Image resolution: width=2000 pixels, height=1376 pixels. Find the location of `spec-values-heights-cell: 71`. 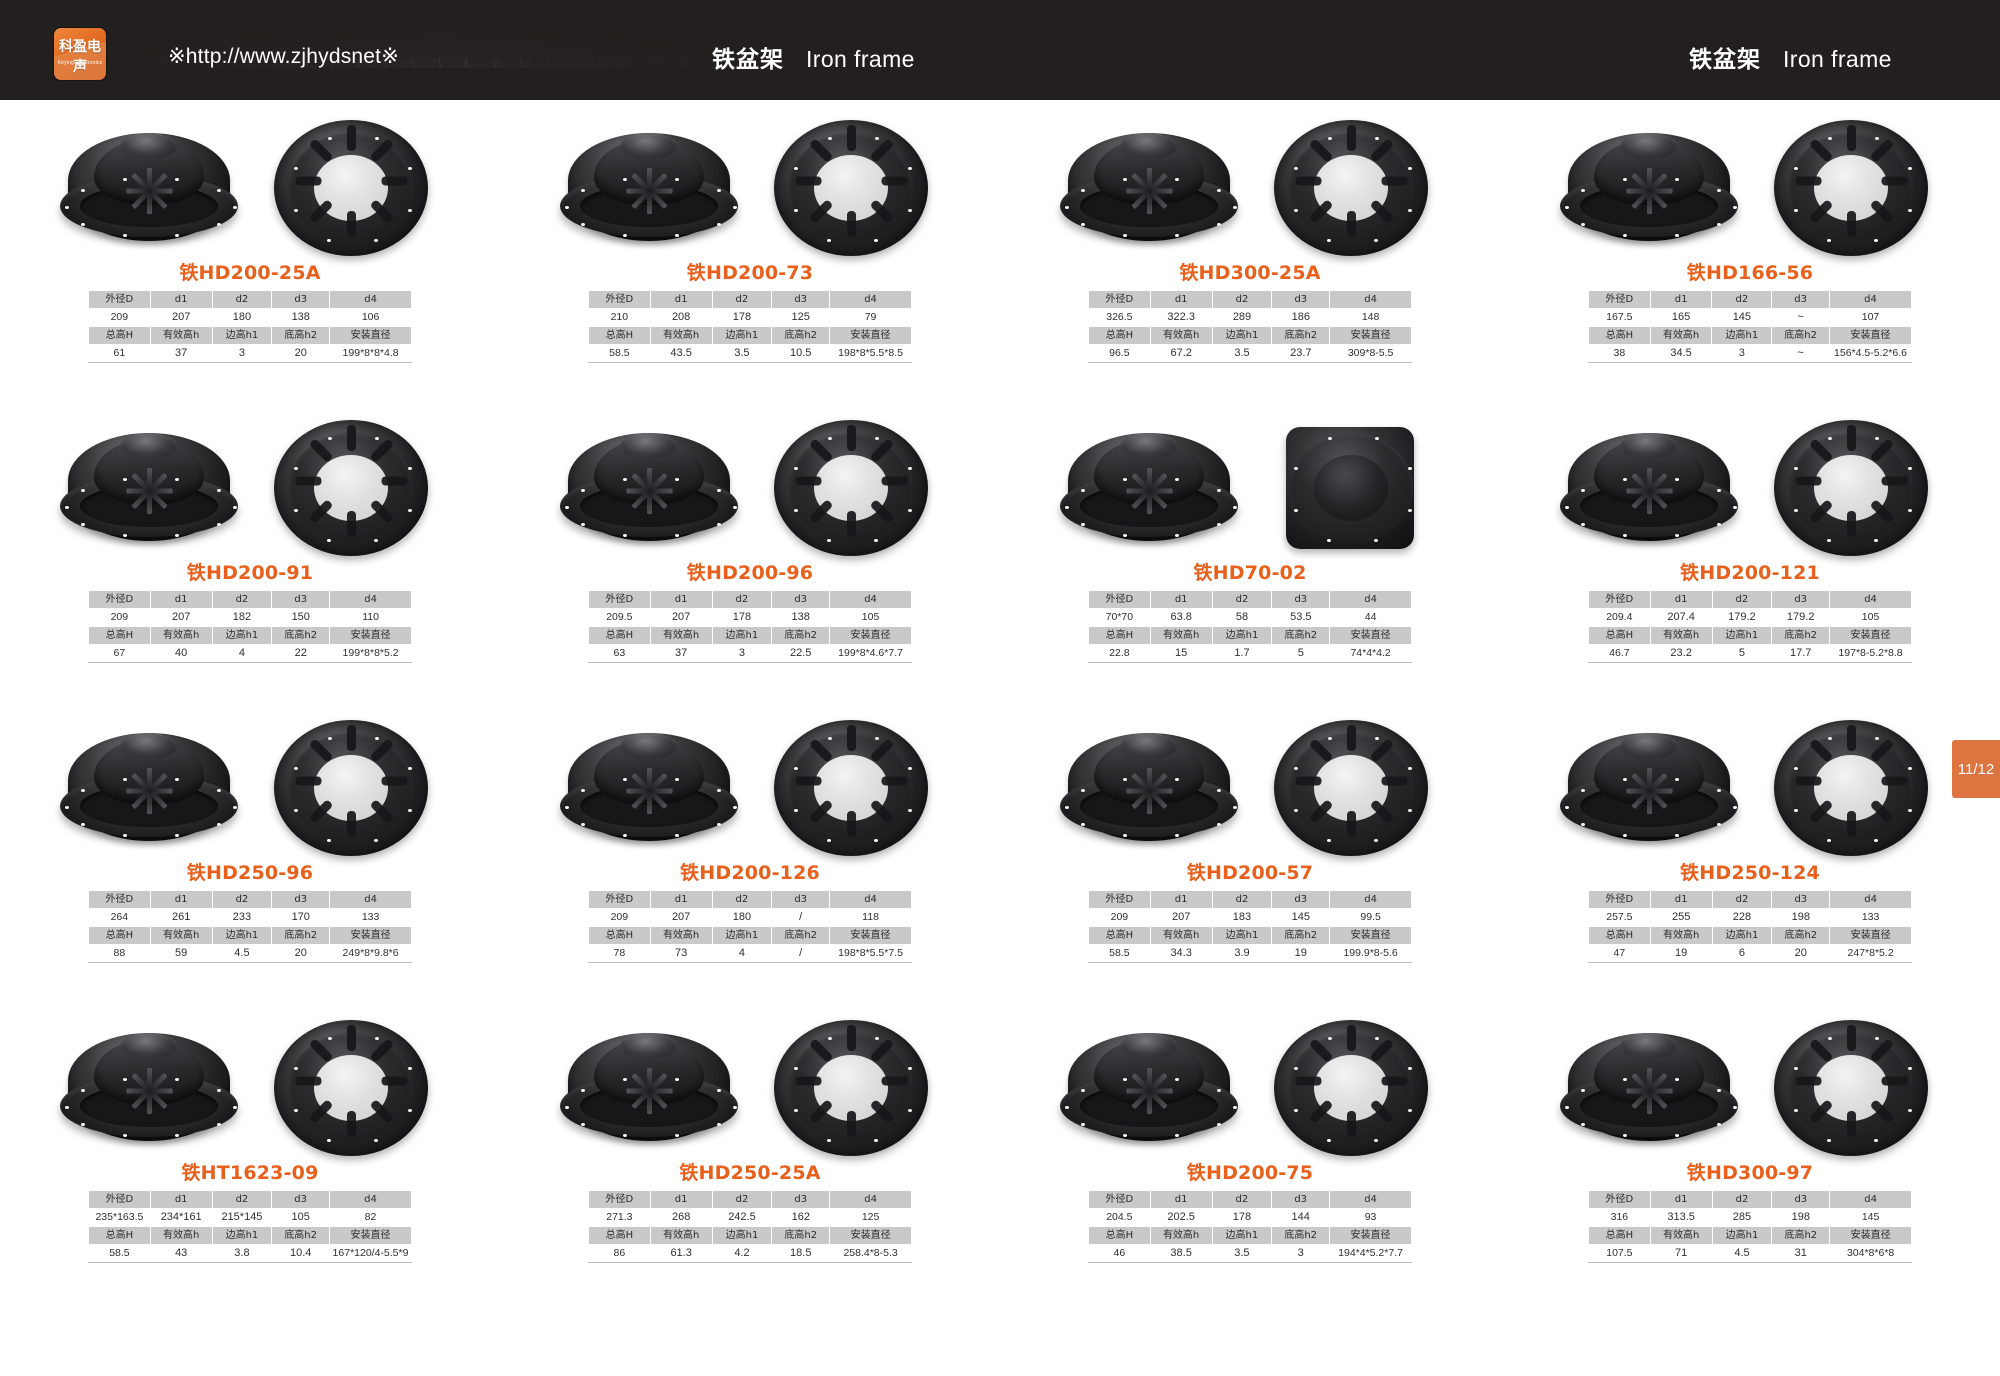

spec-values-heights-cell: 71 is located at coordinates (1681, 1253).